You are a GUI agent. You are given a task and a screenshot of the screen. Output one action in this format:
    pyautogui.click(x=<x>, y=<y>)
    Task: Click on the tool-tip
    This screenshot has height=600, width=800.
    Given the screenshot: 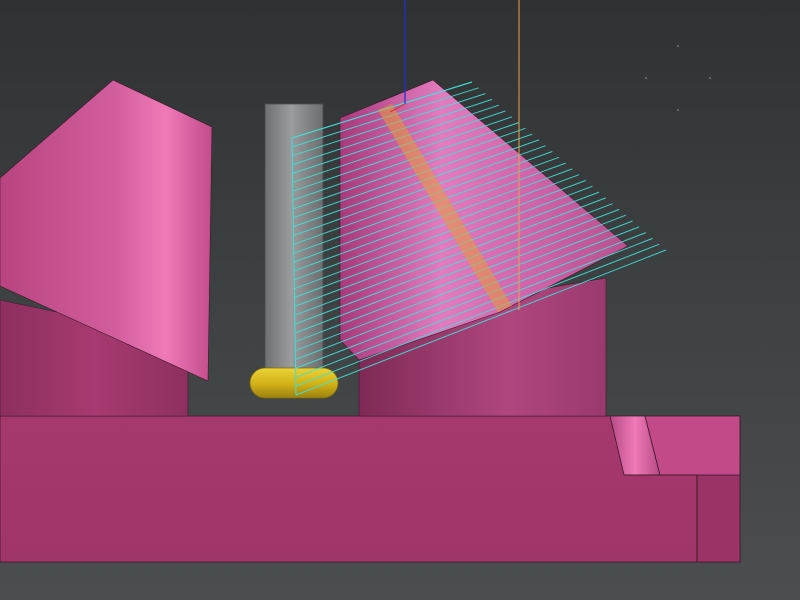 What is the action you would take?
    pyautogui.click(x=294, y=383)
    